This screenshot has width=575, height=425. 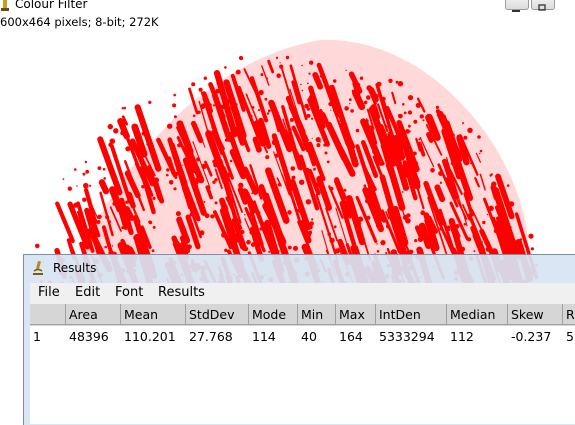 I want to click on column-header-skew: Skew, so click(x=535, y=314).